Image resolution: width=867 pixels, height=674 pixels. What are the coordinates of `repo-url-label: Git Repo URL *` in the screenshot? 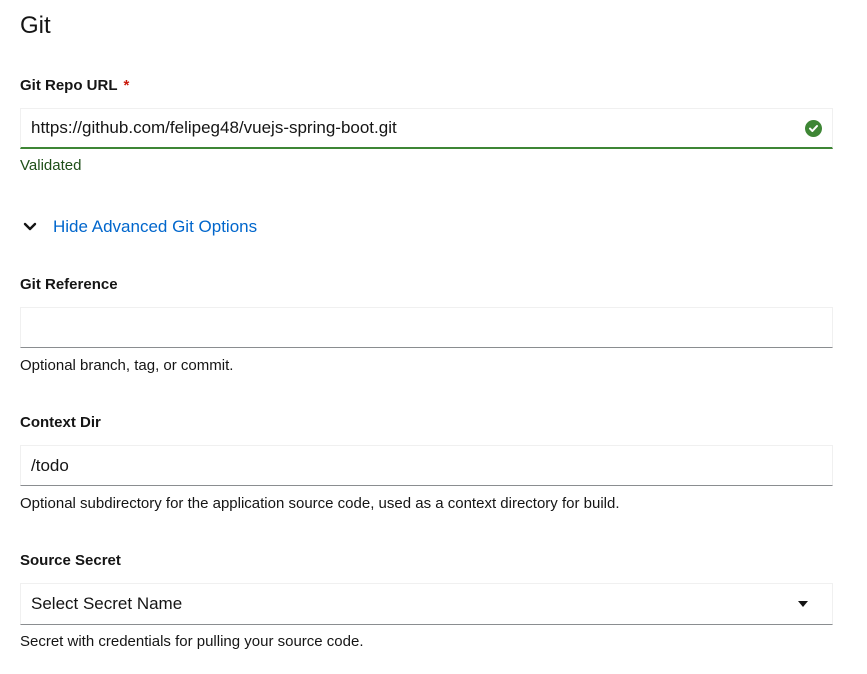 It's located at (74, 85).